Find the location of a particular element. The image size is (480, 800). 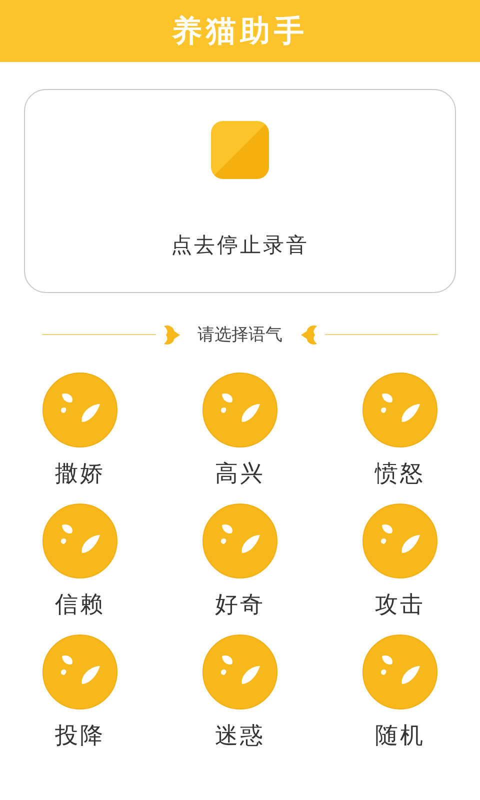

mood-option: 信赖 is located at coordinates (80, 561).